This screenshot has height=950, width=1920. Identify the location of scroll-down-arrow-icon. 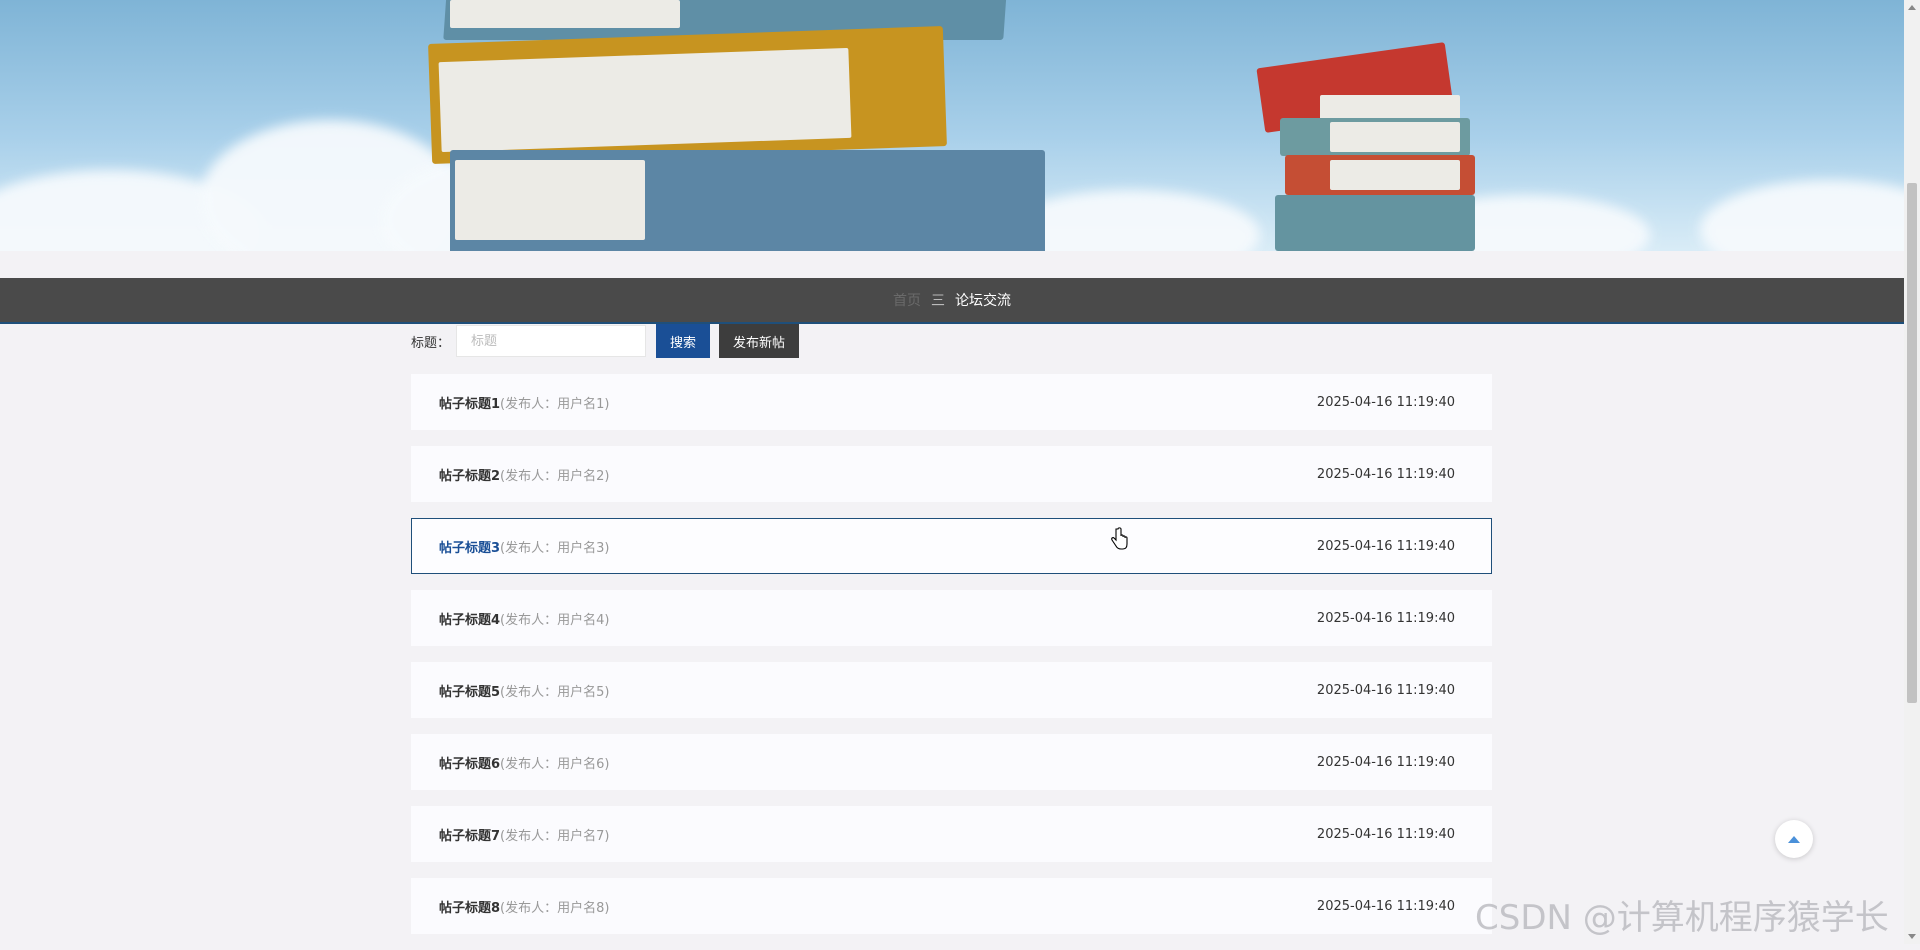
(1912, 936).